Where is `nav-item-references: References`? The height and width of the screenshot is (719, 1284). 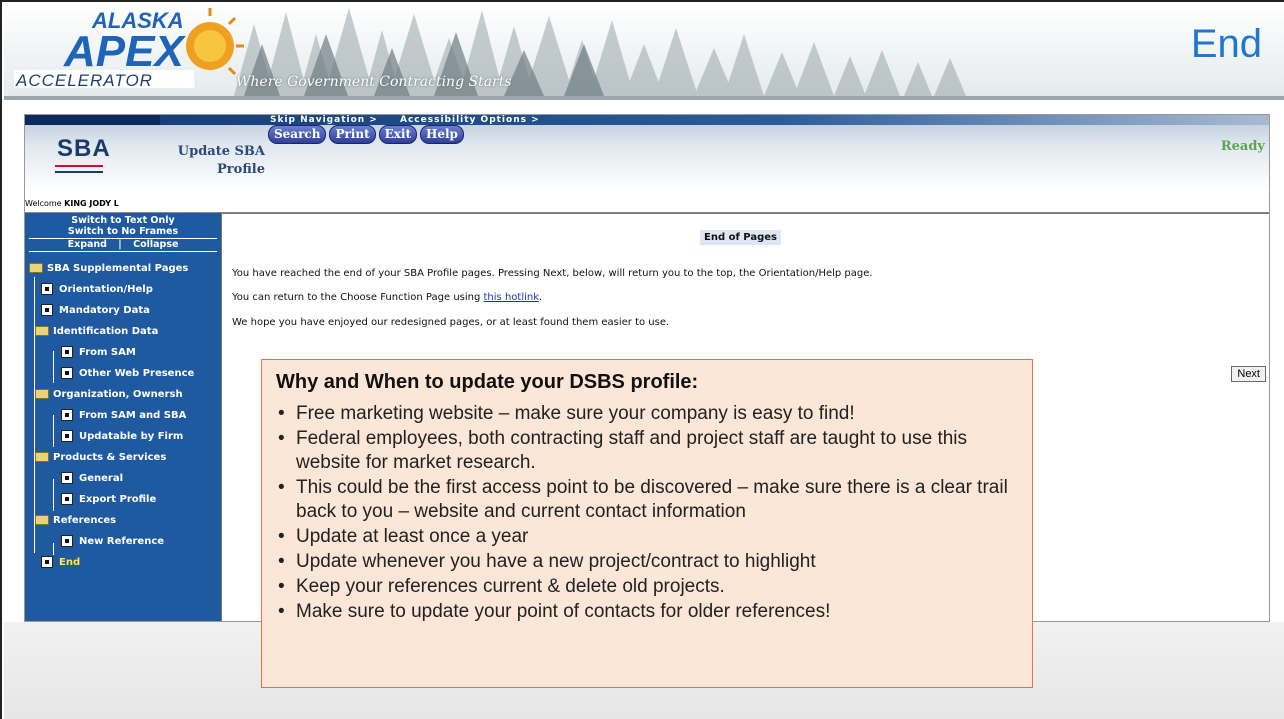 nav-item-references: References is located at coordinates (75, 520).